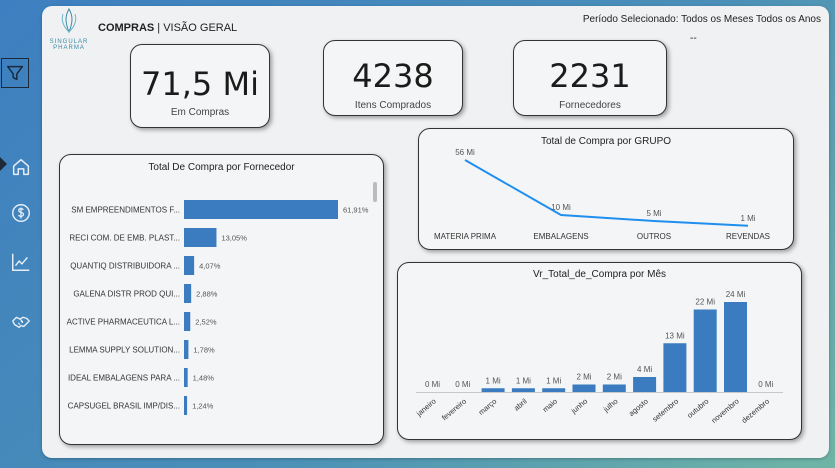  What do you see at coordinates (610, 406) in the screenshot?
I see `x-tick-label: julho` at bounding box center [610, 406].